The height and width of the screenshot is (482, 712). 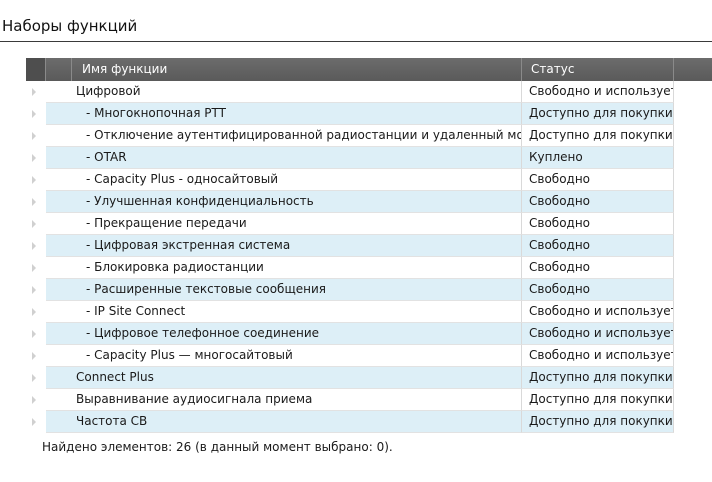 I want to click on table-row: - Многокнопочная PTT Доступно для покупки, so click(x=369, y=114).